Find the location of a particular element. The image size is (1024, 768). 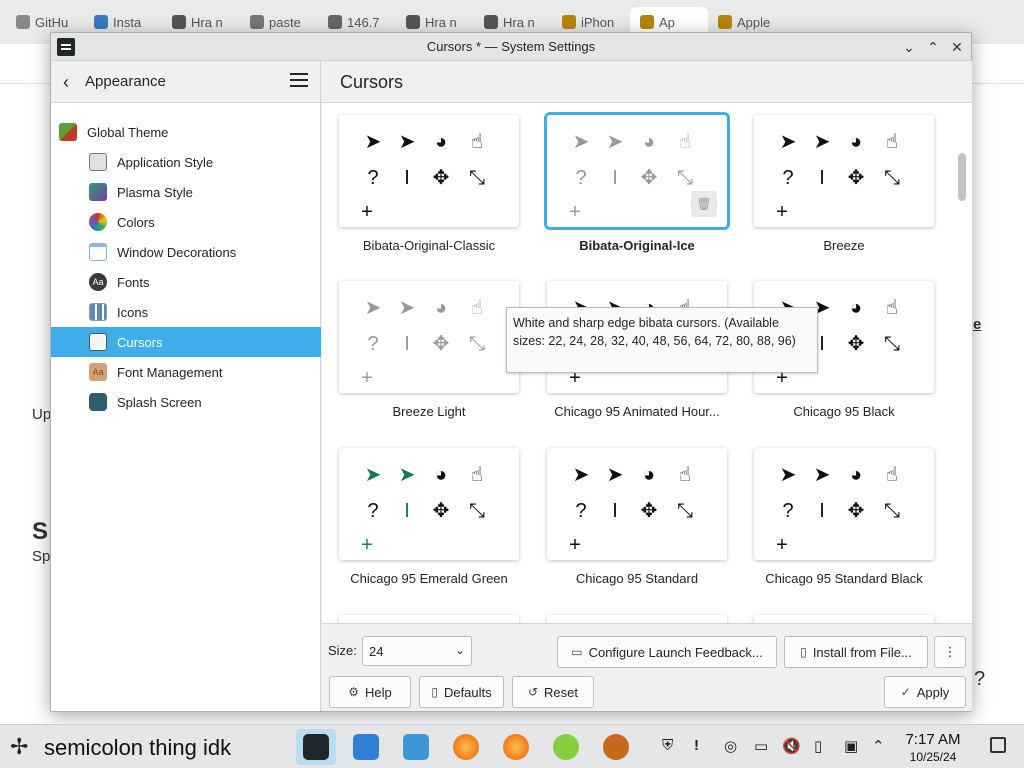

cursor-theme-card: ➤ ➤ ◕ ☝? I ✥ ⤡ + 🗑 is located at coordinates (637, 171).